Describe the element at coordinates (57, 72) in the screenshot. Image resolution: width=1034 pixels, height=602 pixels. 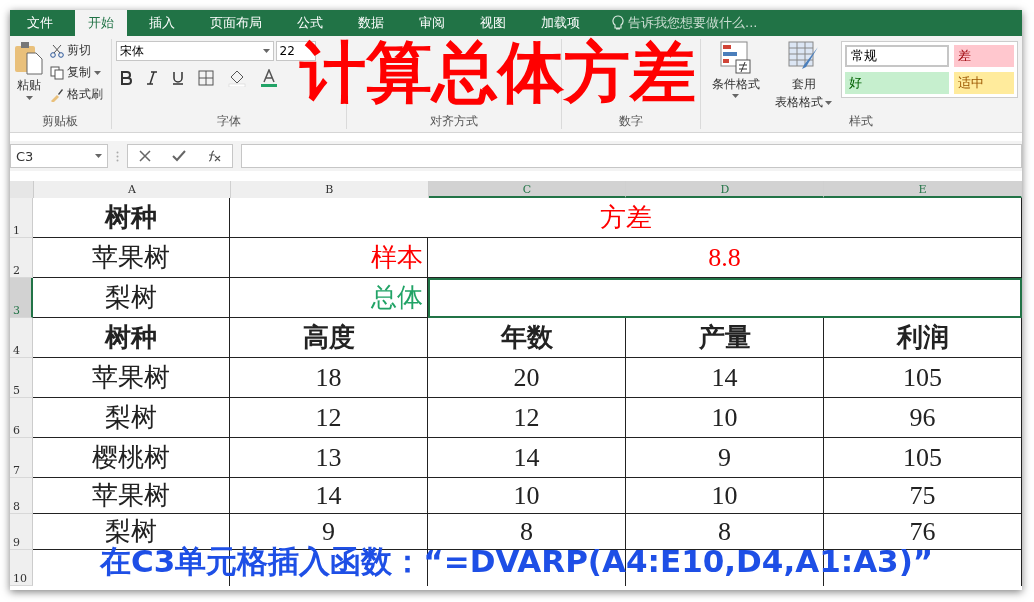
I see `copy-icon` at that location.